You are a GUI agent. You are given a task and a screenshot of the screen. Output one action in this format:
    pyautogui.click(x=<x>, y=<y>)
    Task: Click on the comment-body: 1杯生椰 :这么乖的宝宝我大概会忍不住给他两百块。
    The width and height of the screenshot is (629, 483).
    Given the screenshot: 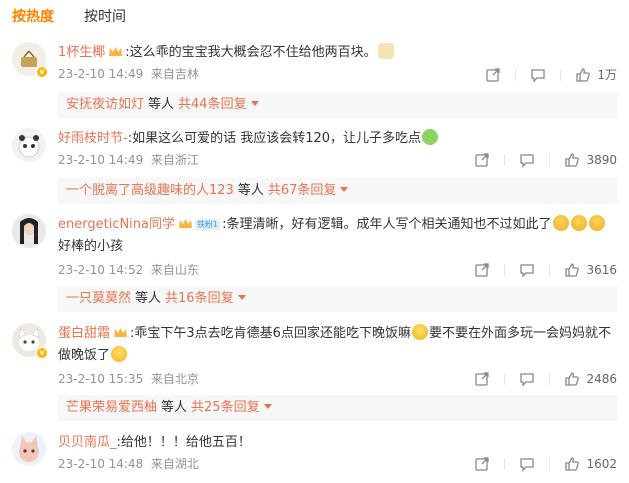 What is the action you would take?
    pyautogui.click(x=338, y=53)
    